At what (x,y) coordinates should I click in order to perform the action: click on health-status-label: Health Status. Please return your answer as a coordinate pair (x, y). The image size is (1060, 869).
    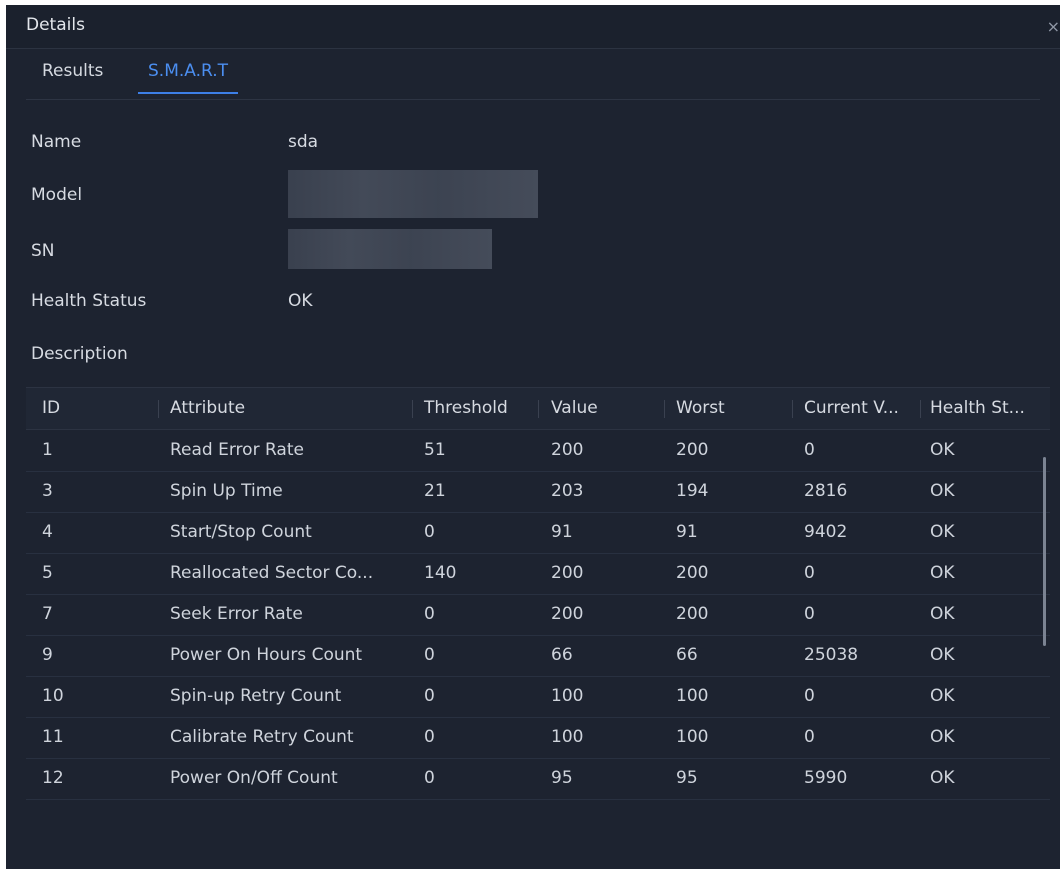
    Looking at the image, I should click on (89, 301).